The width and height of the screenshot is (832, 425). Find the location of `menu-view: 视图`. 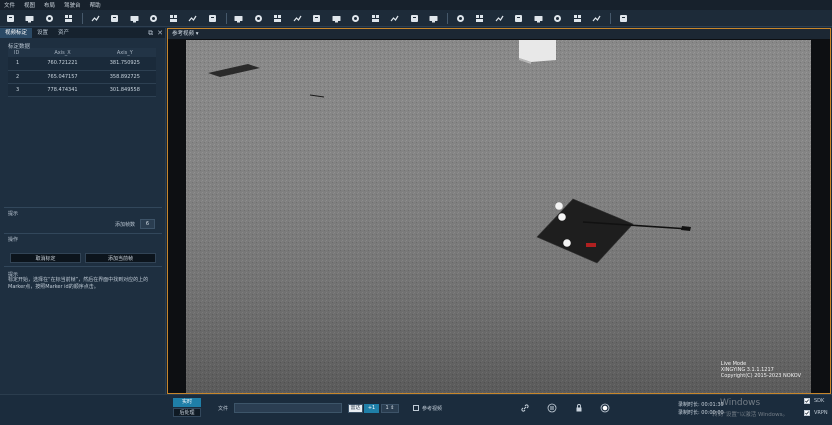

menu-view: 视图 is located at coordinates (29, 5).